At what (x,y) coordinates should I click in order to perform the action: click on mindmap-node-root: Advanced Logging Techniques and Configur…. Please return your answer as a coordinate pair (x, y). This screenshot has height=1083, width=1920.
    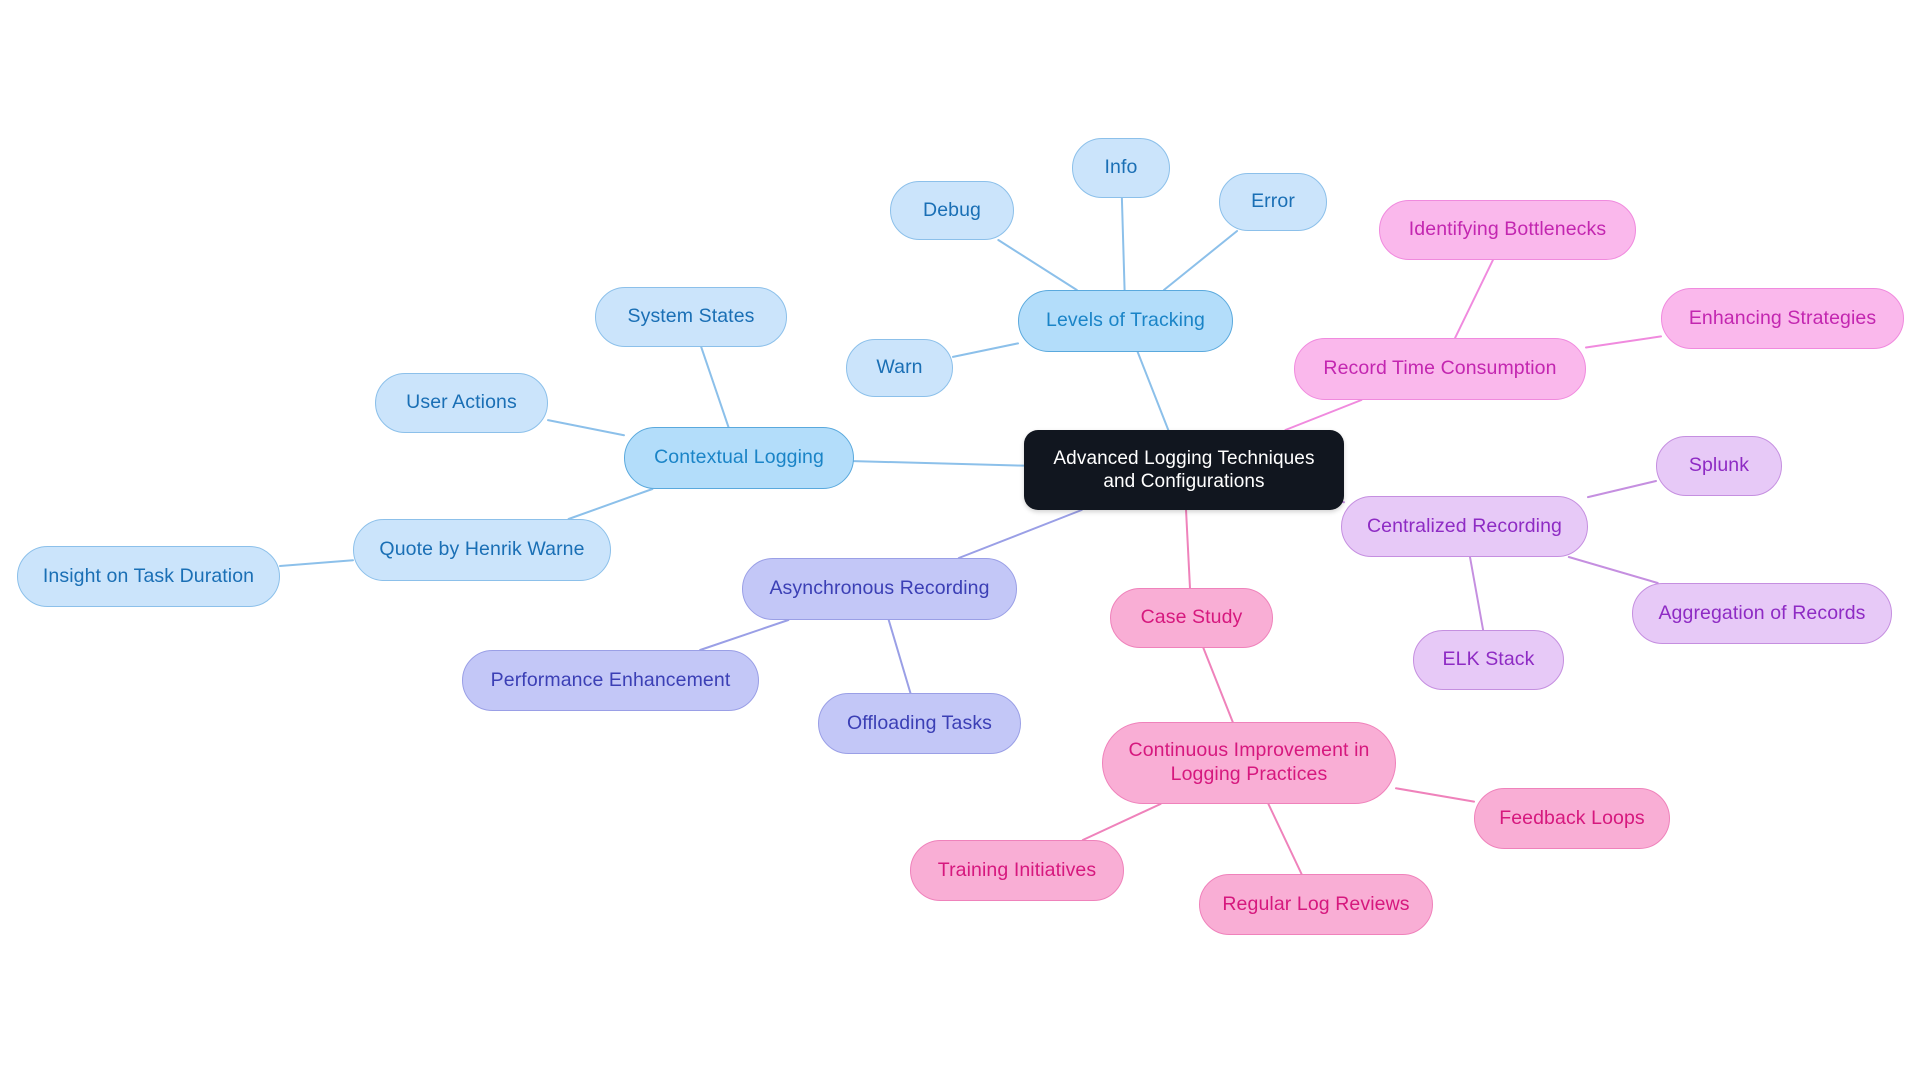
    Looking at the image, I should click on (1184, 470).